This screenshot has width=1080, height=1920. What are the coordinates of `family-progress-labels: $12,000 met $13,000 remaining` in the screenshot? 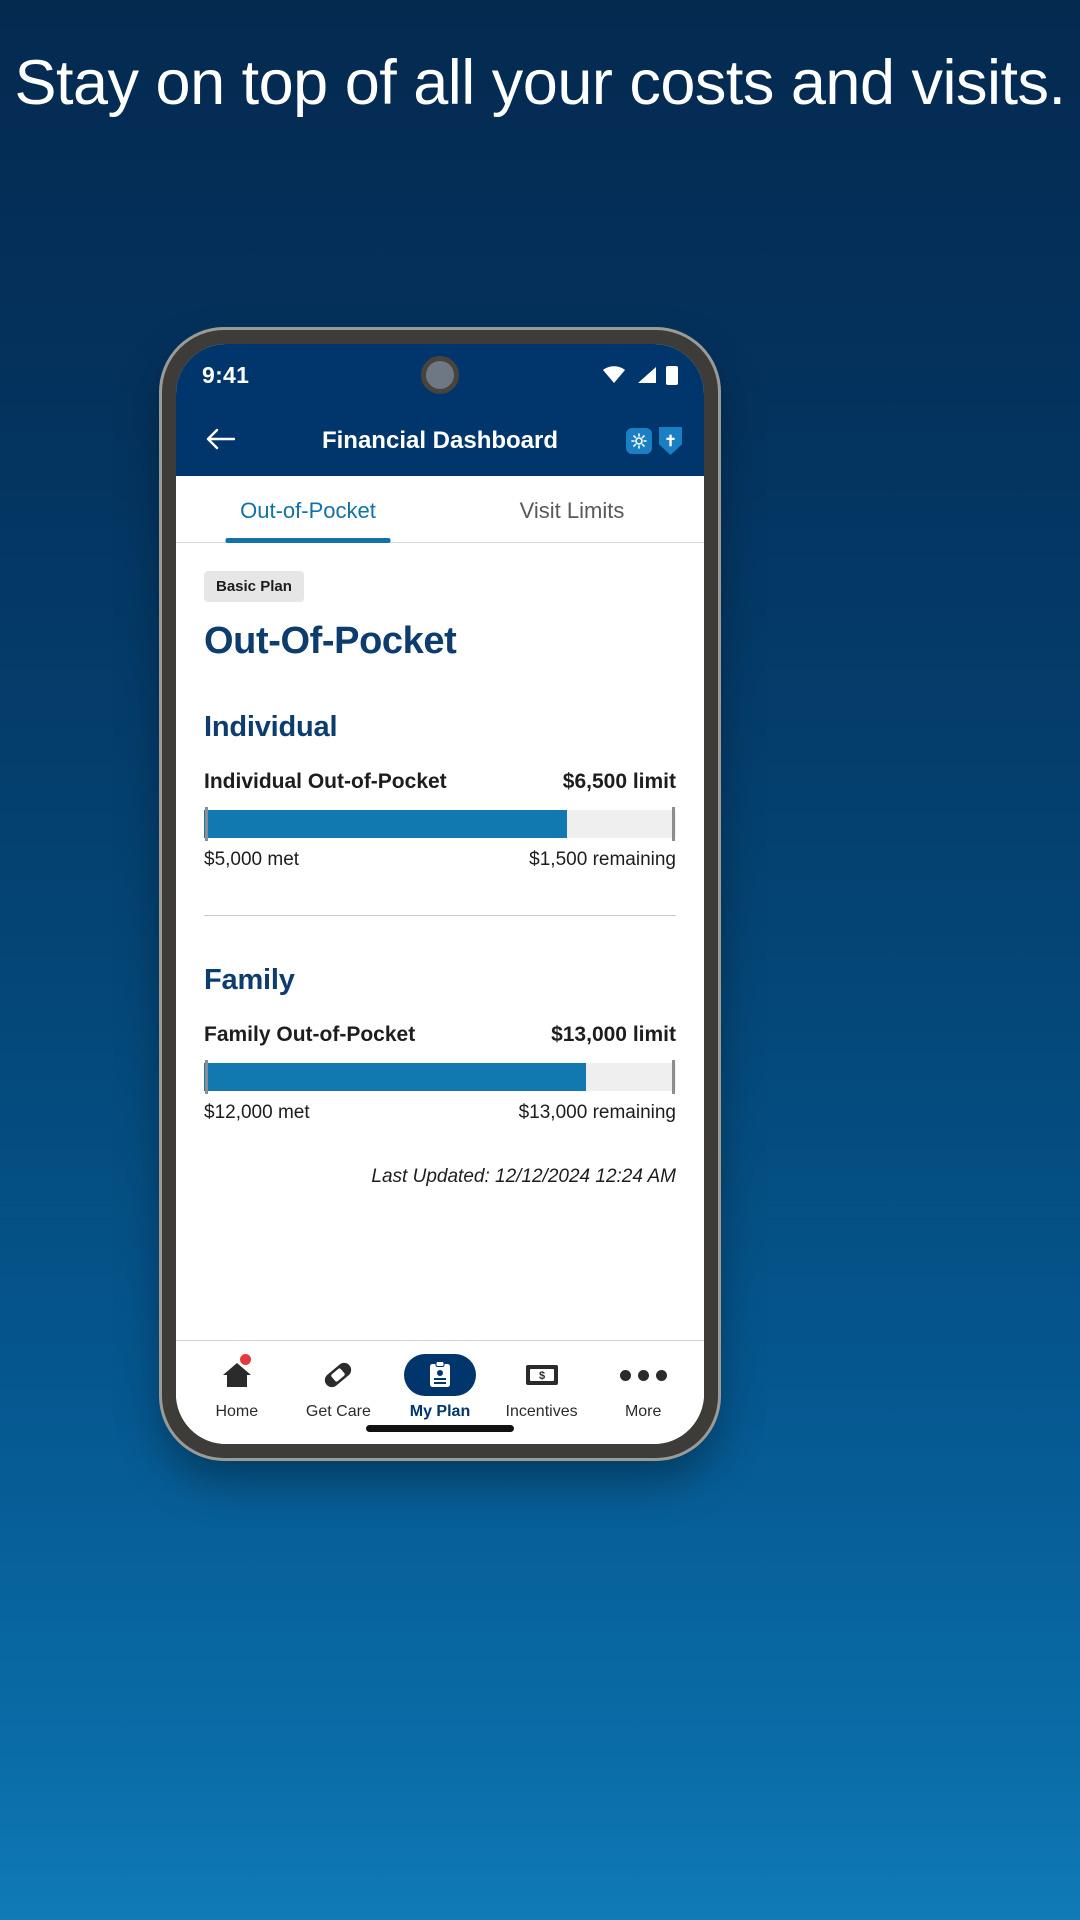 It's located at (440, 1113).